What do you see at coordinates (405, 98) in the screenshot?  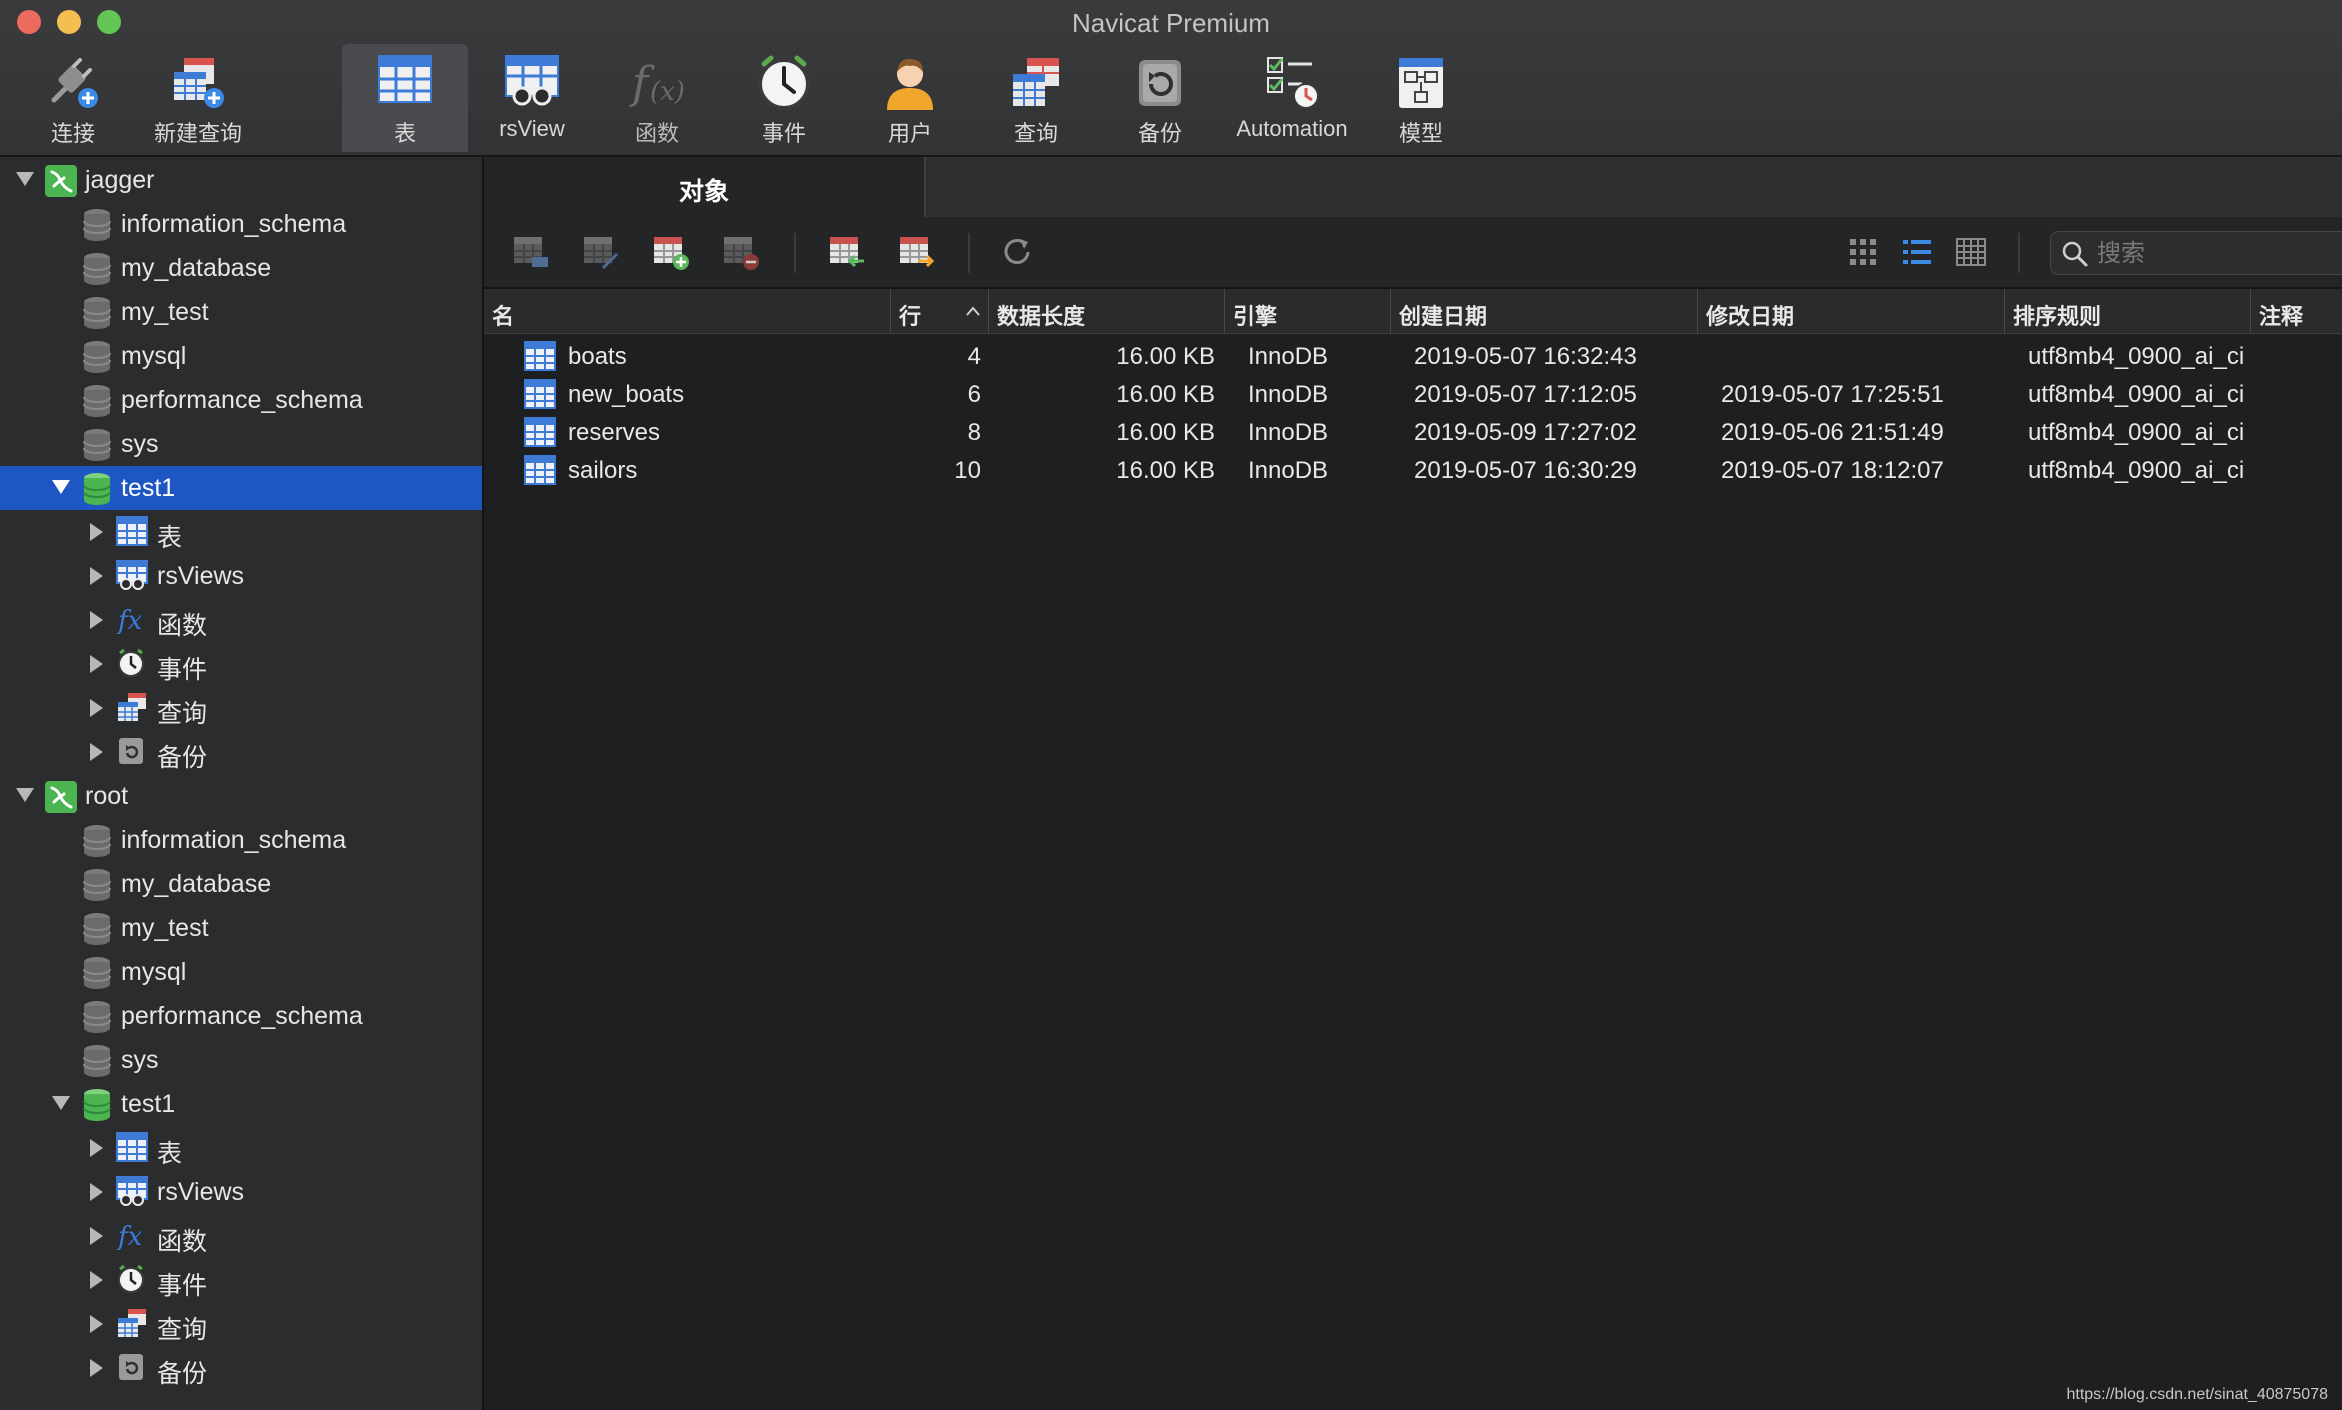 I see `toolbar-table-button: 表` at bounding box center [405, 98].